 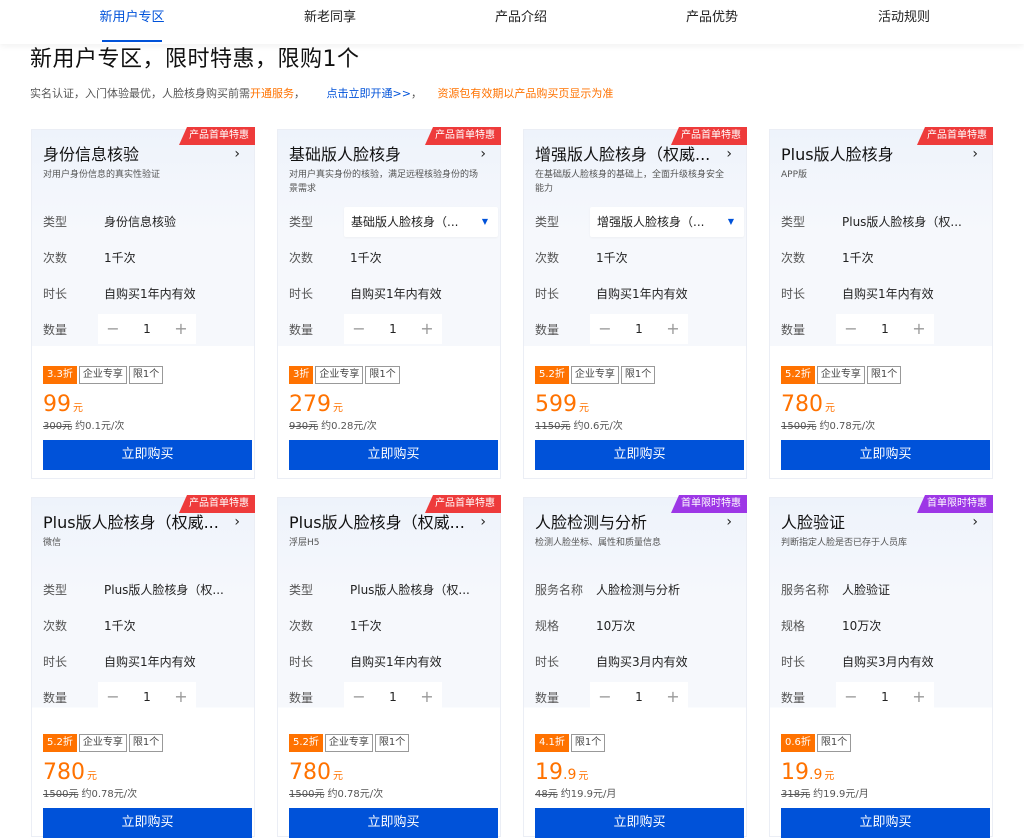 What do you see at coordinates (549, 772) in the screenshot?
I see `price-value: 19` at bounding box center [549, 772].